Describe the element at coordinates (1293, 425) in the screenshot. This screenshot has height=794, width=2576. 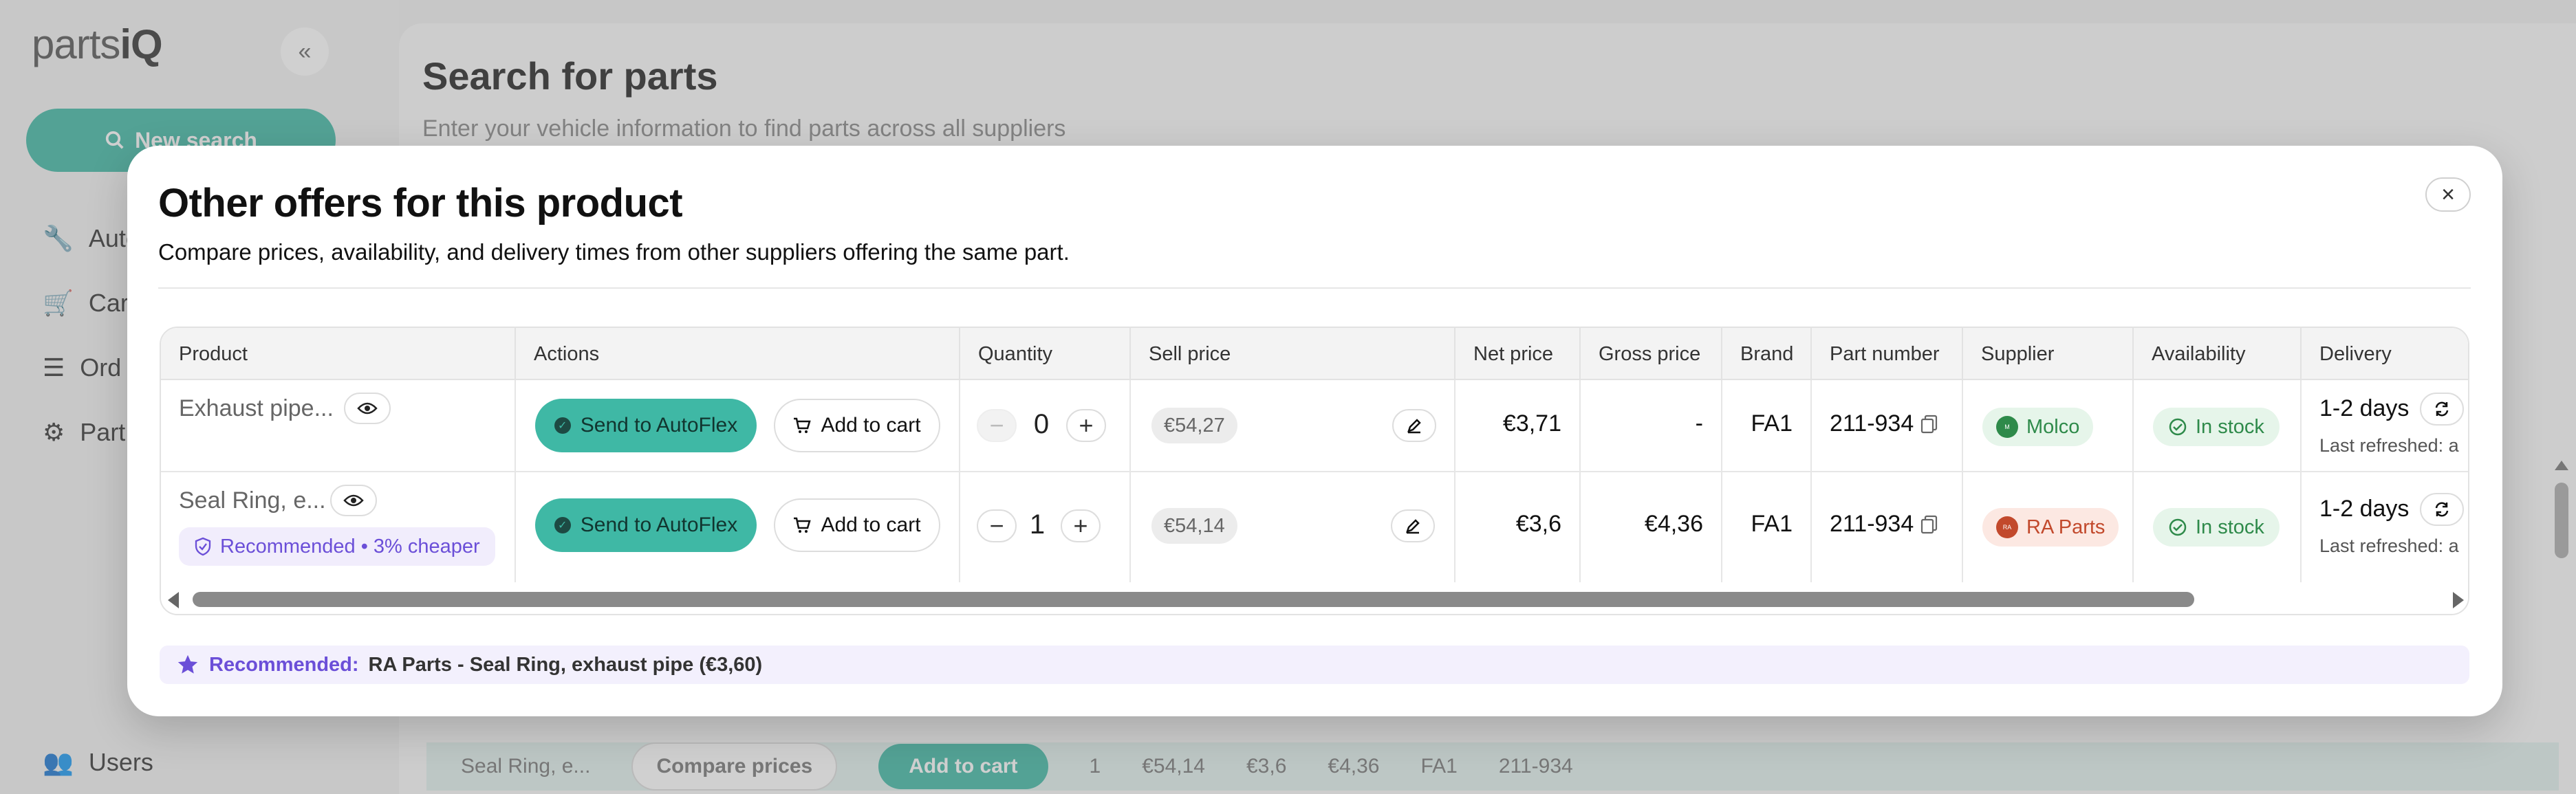
I see `sell-price-cell: €54,27` at that location.